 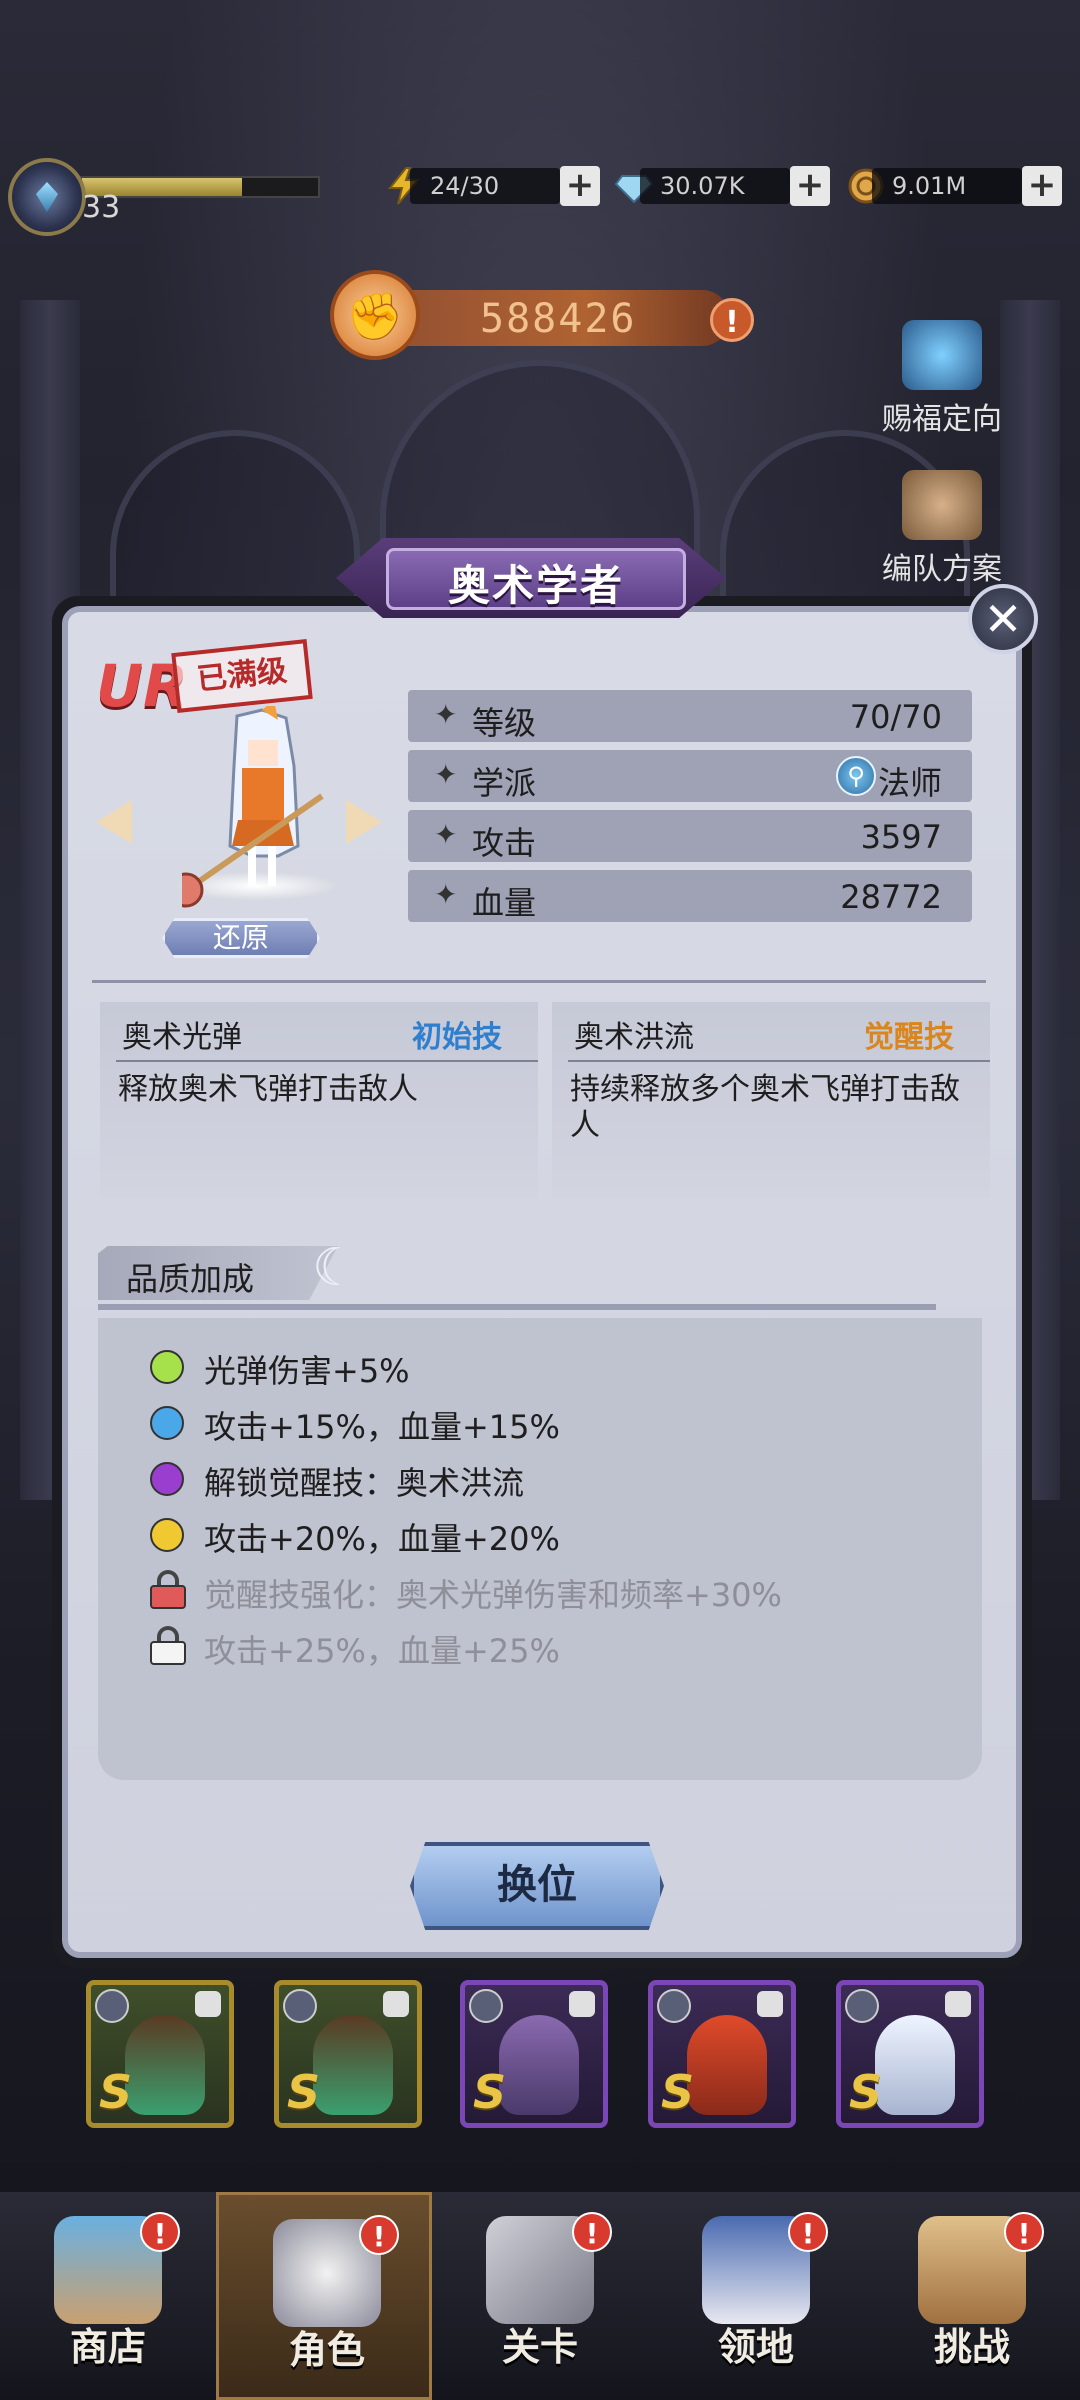 What do you see at coordinates (909, 1037) in the screenshot?
I see `skill-tag: 觉醒技` at bounding box center [909, 1037].